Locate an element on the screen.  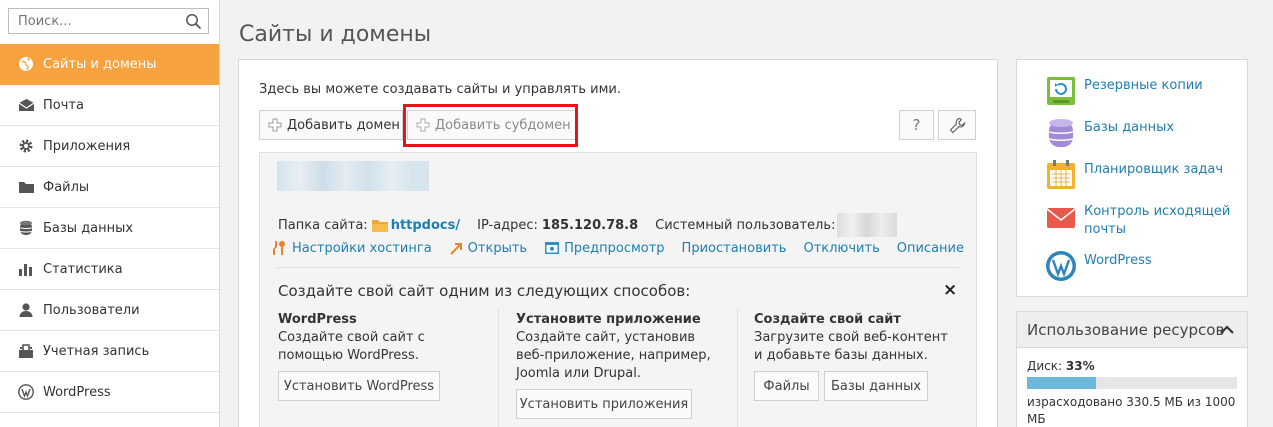
search-input is located at coordinates (94, 21).